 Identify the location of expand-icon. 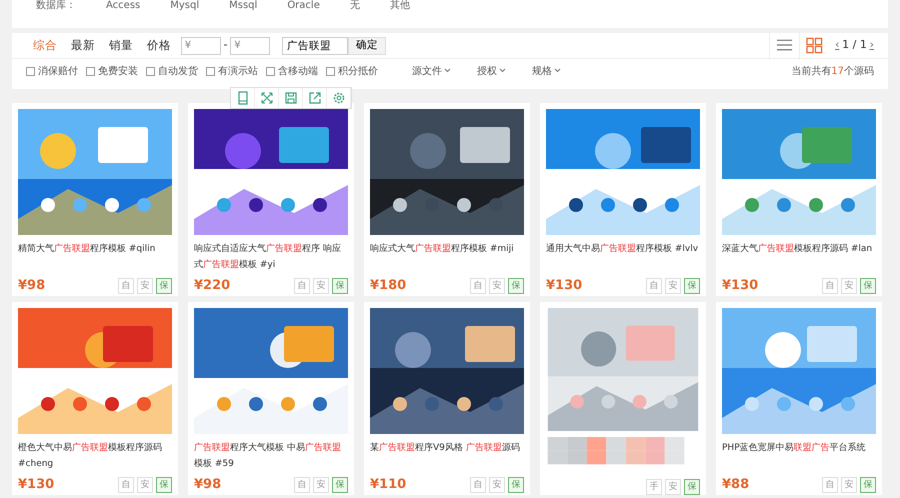
(267, 98).